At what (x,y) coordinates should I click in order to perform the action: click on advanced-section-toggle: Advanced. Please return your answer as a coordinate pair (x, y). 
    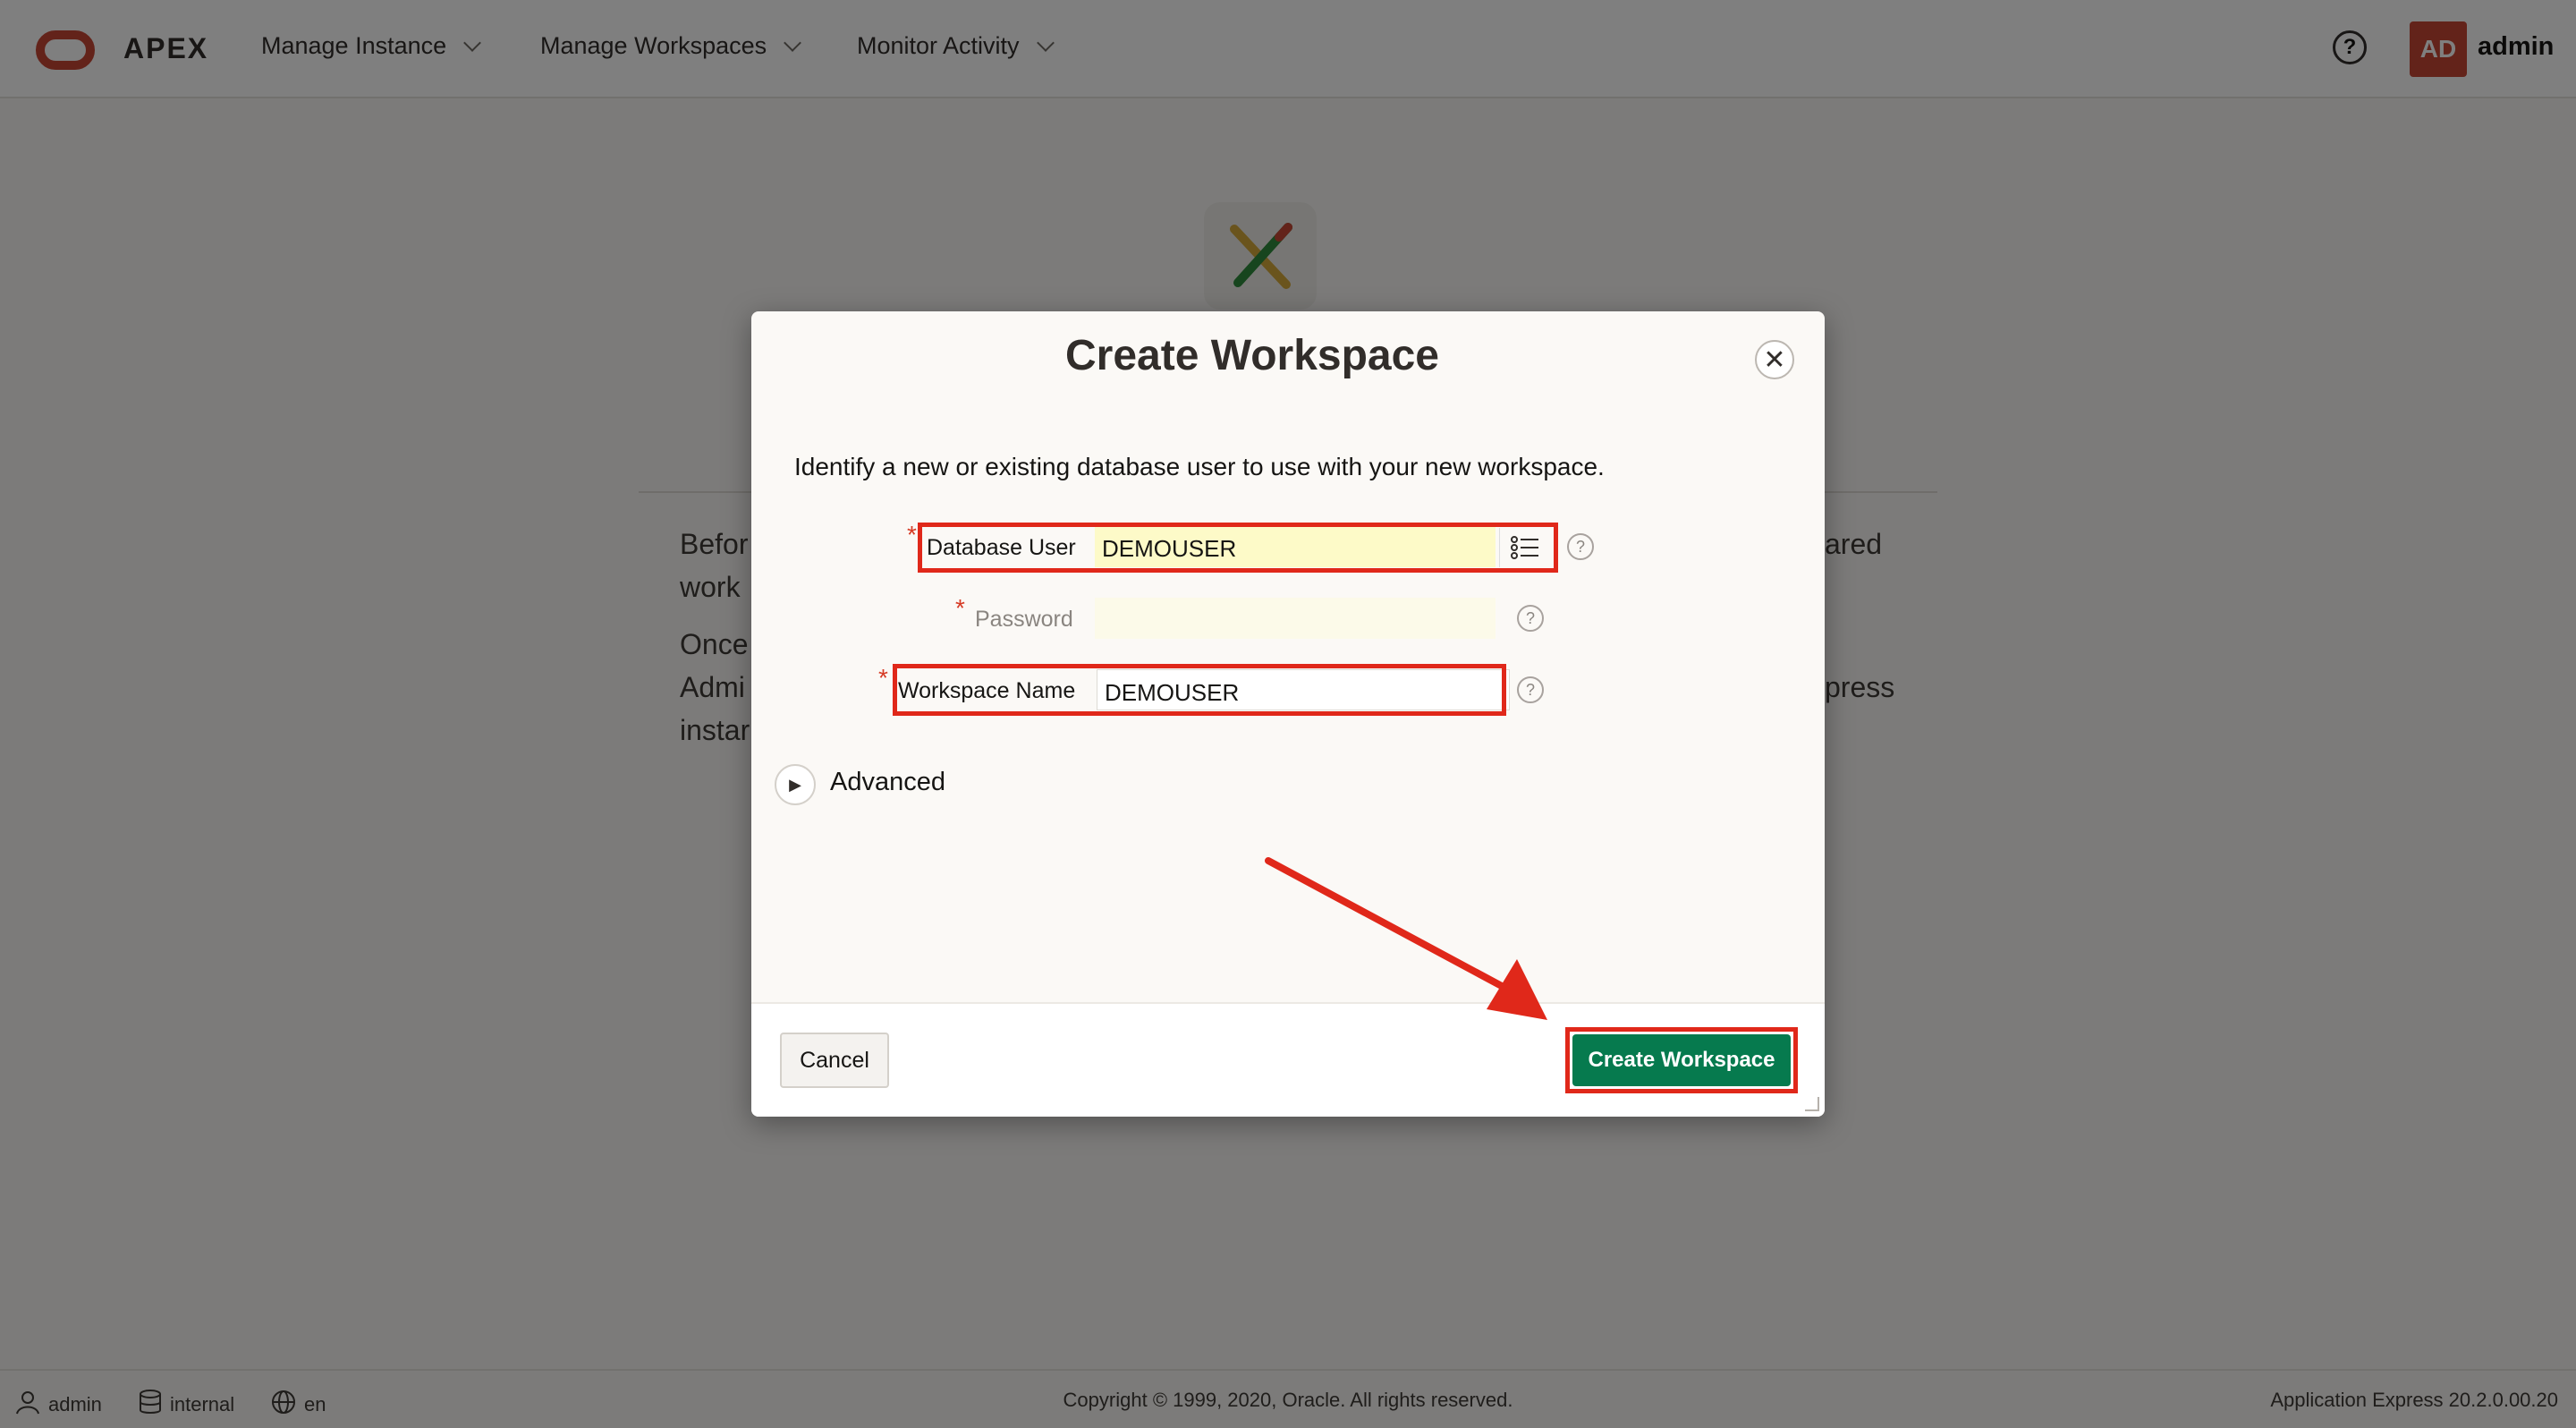
    Looking at the image, I should click on (887, 783).